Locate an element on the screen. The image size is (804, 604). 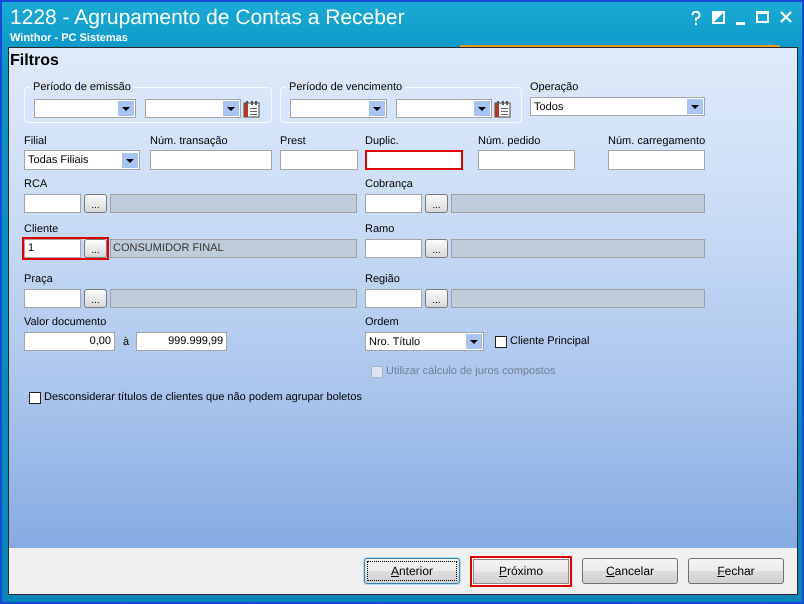
field-label: Cliente is located at coordinates (42, 229).